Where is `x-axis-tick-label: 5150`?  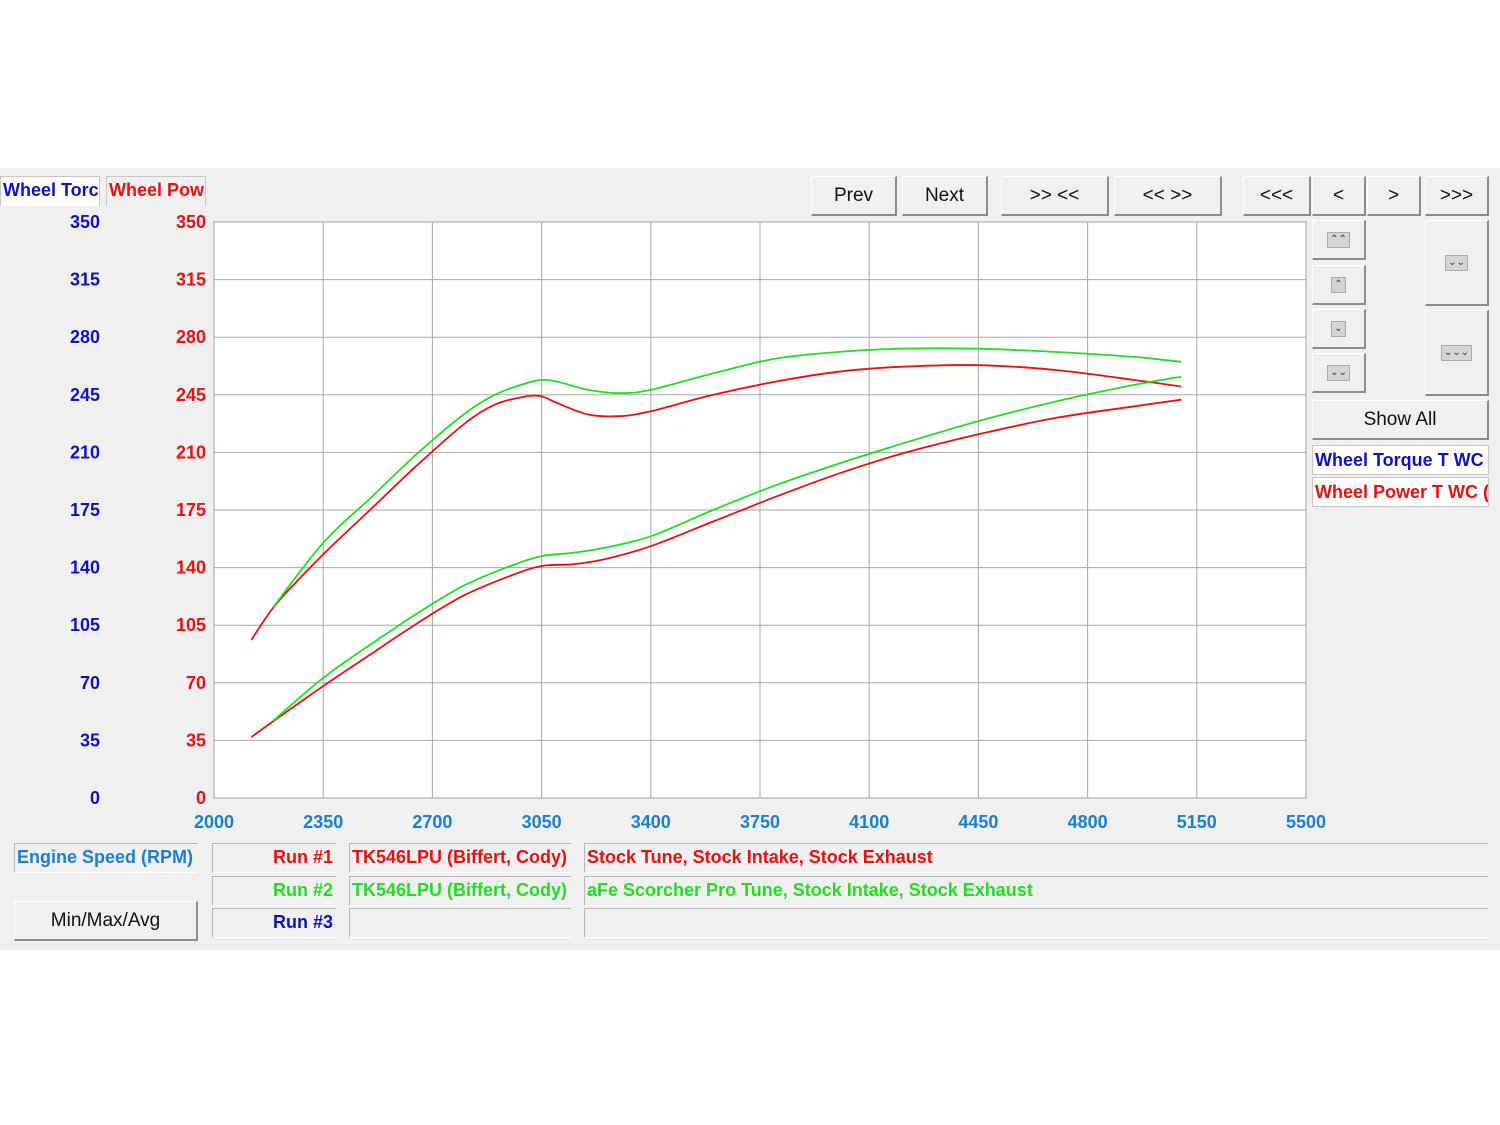
x-axis-tick-label: 5150 is located at coordinates (1197, 822).